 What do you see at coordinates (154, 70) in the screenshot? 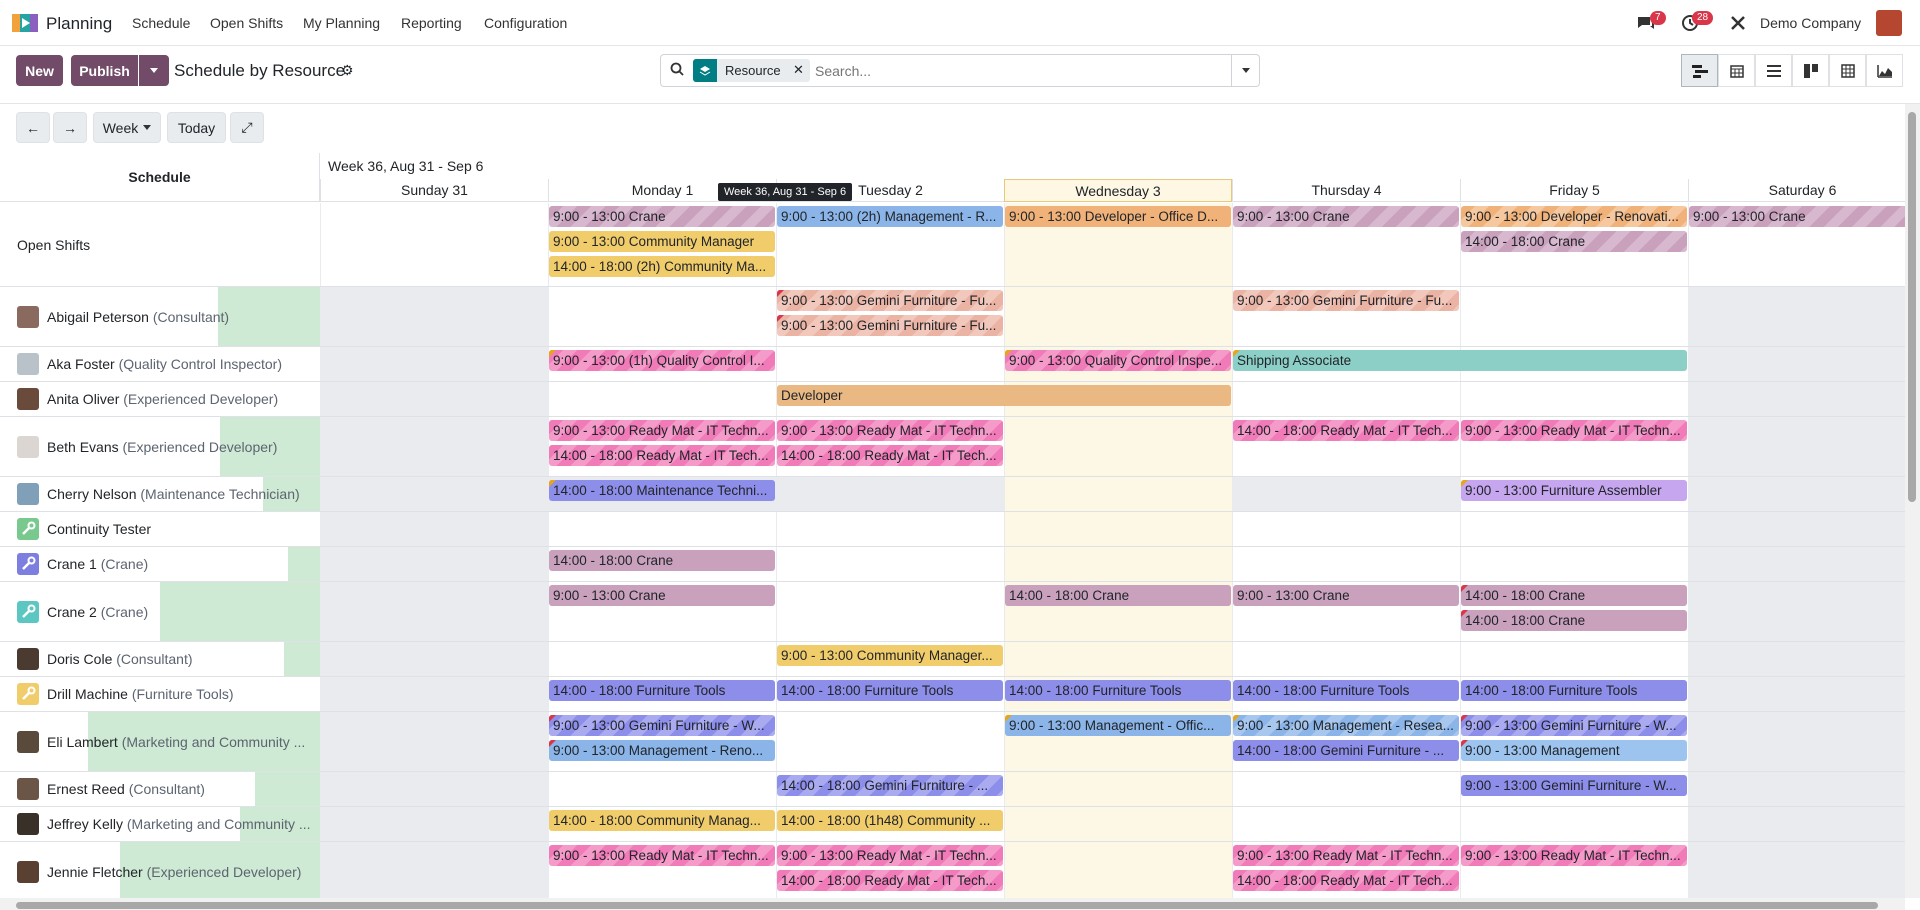
I see `publish-dropdown-button` at bounding box center [154, 70].